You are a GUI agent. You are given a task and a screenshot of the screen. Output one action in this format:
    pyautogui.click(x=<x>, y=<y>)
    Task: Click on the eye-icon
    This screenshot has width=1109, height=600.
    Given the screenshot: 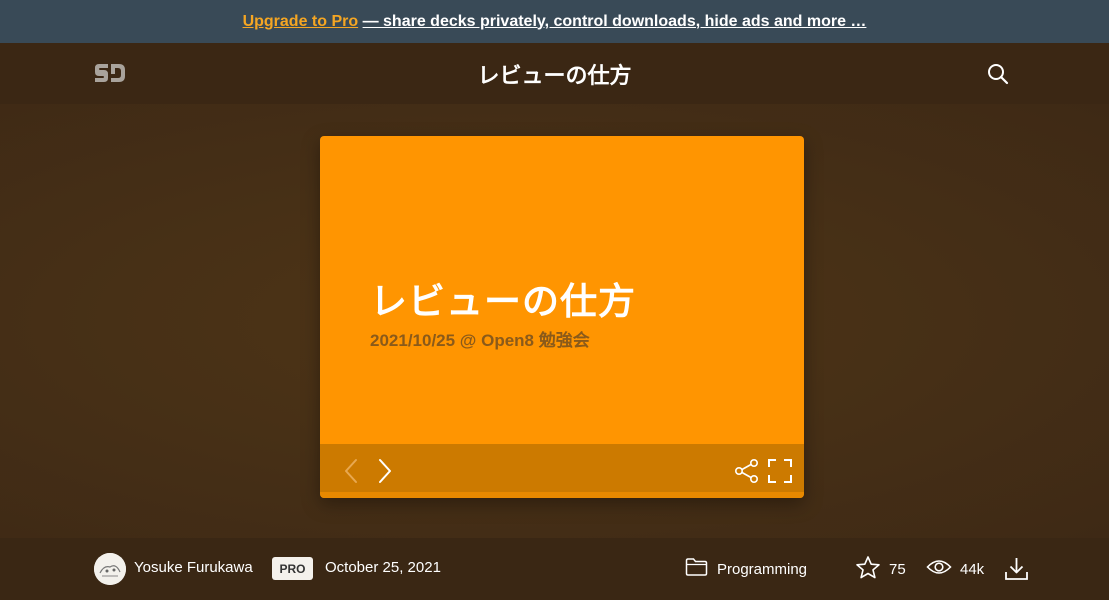 What is the action you would take?
    pyautogui.click(x=939, y=569)
    